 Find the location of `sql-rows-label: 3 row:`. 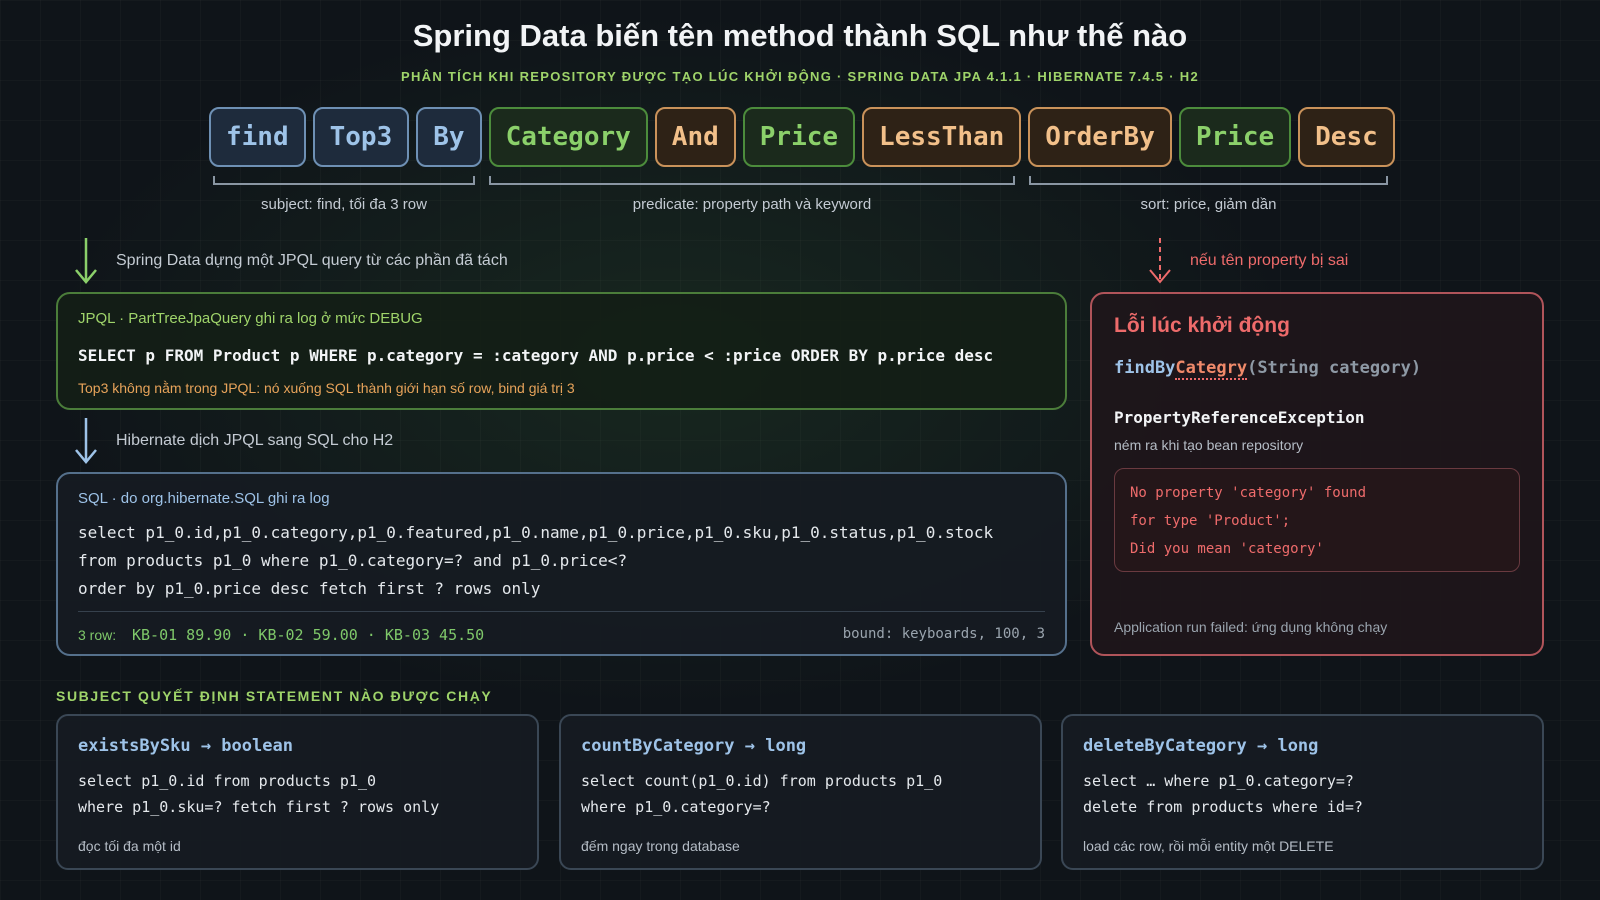

sql-rows-label: 3 row: is located at coordinates (97, 635).